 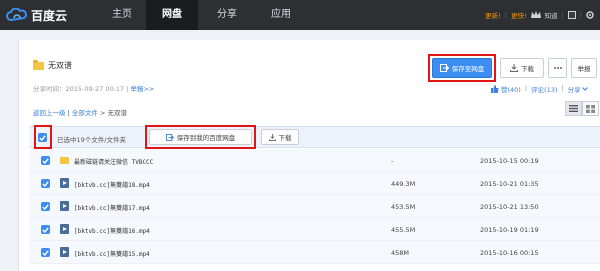 What do you see at coordinates (91, 140) in the screenshot?
I see `selected-count-text: 已选中19个文件/文件夹` at bounding box center [91, 140].